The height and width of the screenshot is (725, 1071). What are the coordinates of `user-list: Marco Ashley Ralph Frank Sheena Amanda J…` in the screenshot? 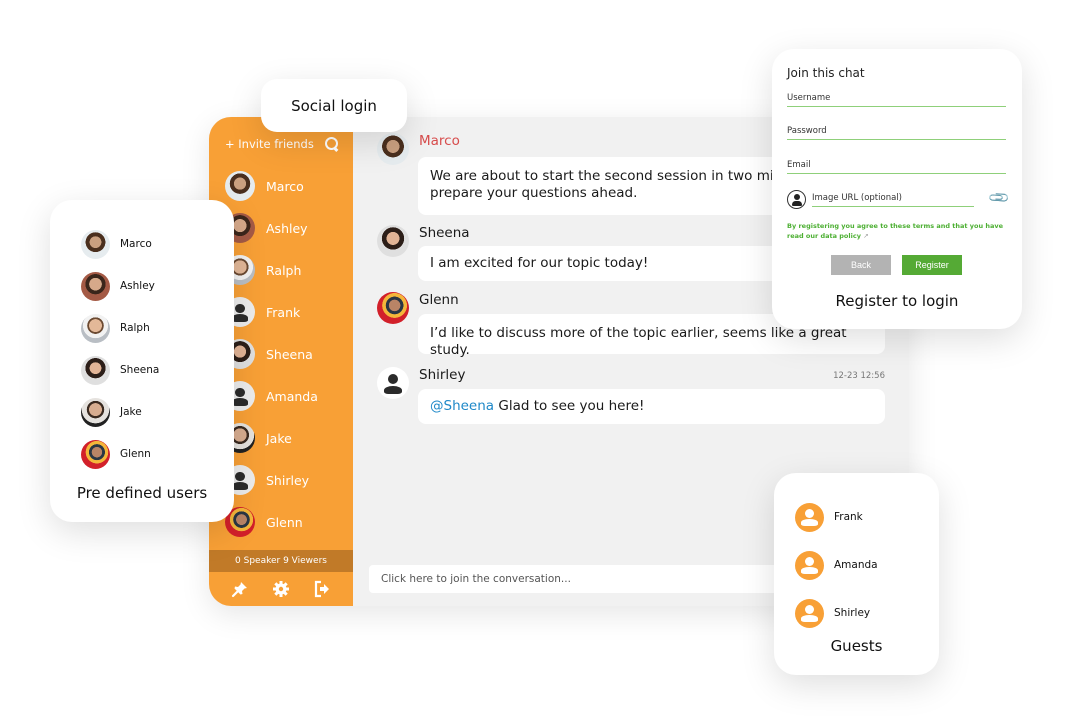 It's located at (271, 354).